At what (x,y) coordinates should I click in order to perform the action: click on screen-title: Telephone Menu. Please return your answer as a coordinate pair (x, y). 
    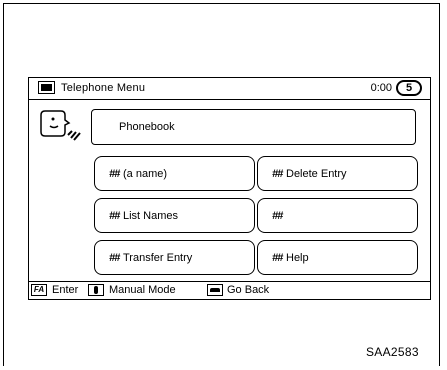
    Looking at the image, I should click on (103, 88).